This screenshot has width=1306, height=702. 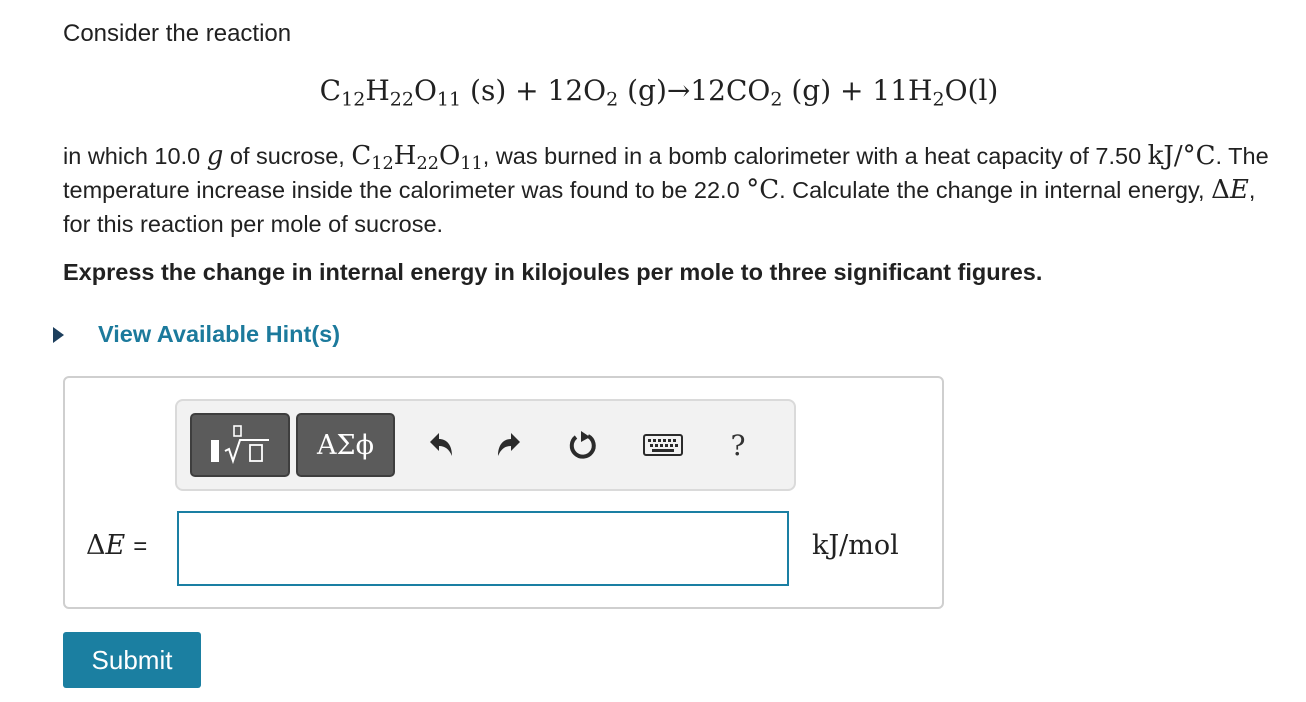 I want to click on answer-label: ΔE =, so click(x=117, y=545).